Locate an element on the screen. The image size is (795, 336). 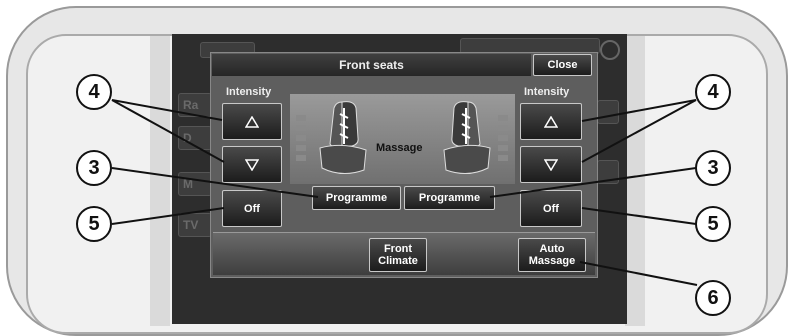
callout-auto-massage: 6 is located at coordinates (713, 298).